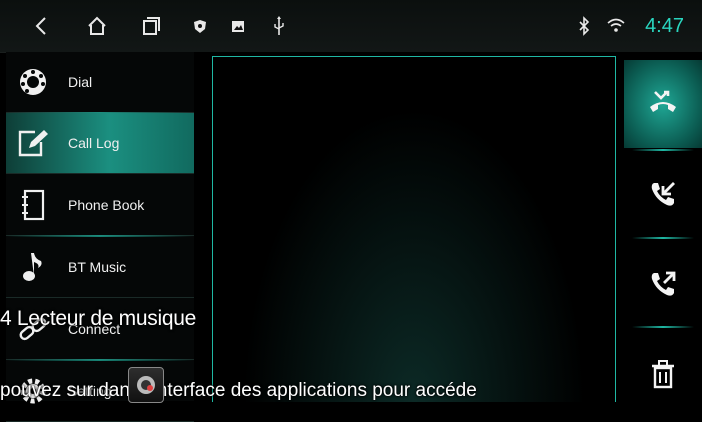 This screenshot has height=422, width=702. Describe the element at coordinates (98, 318) in the screenshot. I see `overlay-heading: 4 Lecteur de musique` at that location.